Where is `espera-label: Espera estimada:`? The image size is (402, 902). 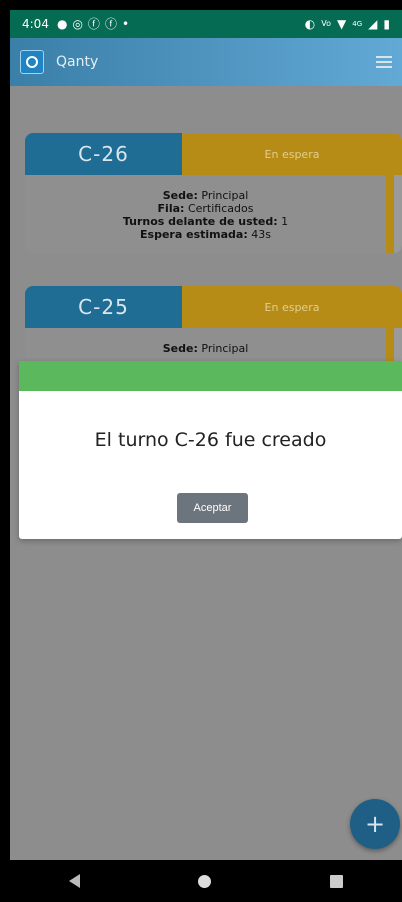
espera-label: Espera estimada: is located at coordinates (194, 234).